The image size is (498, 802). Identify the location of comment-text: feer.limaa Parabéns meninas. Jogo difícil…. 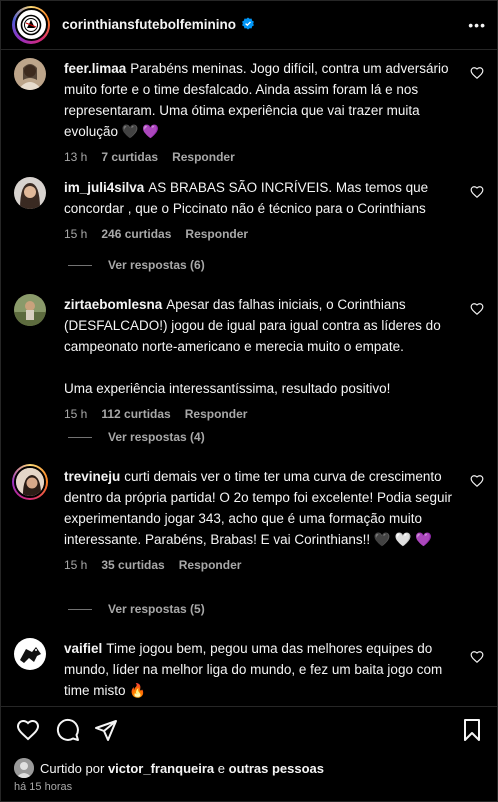
(260, 100).